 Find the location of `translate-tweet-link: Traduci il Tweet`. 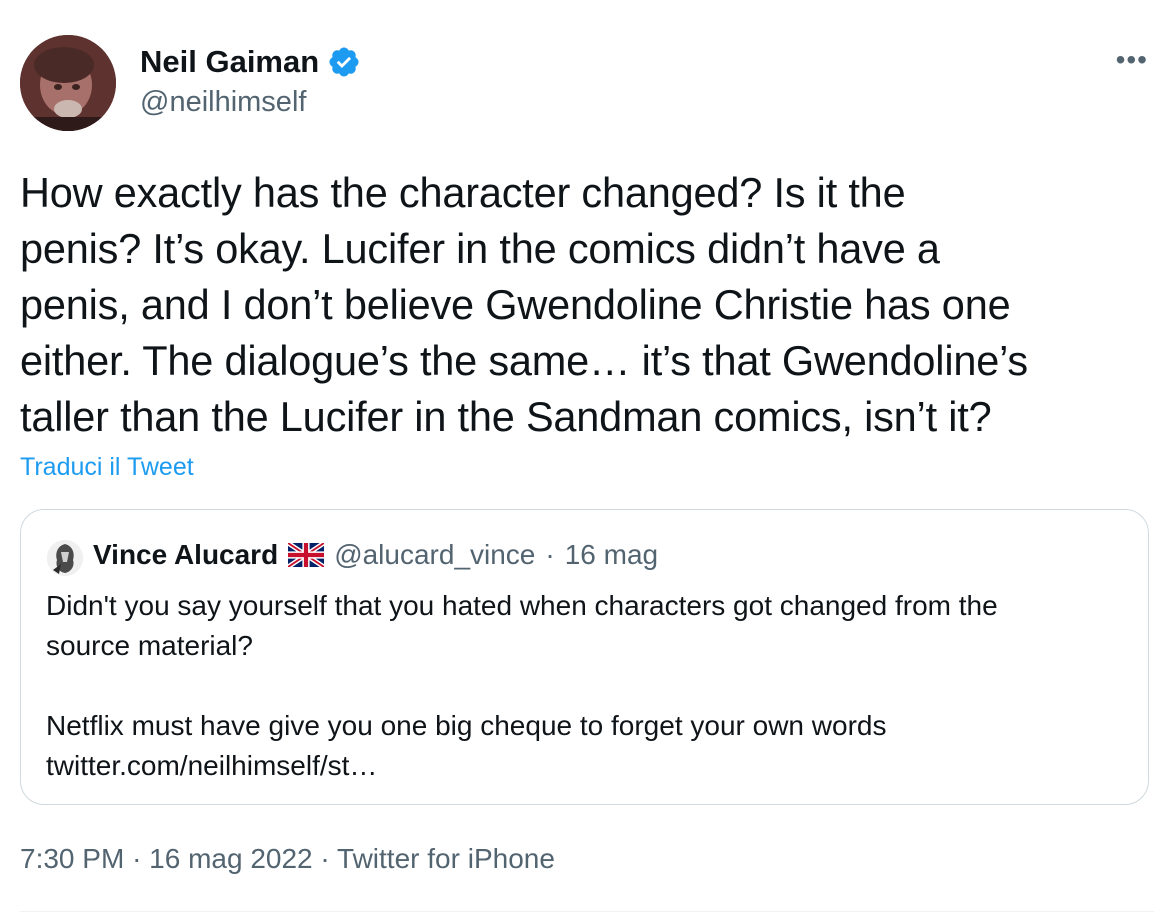

translate-tweet-link: Traduci il Tweet is located at coordinates (107, 467).